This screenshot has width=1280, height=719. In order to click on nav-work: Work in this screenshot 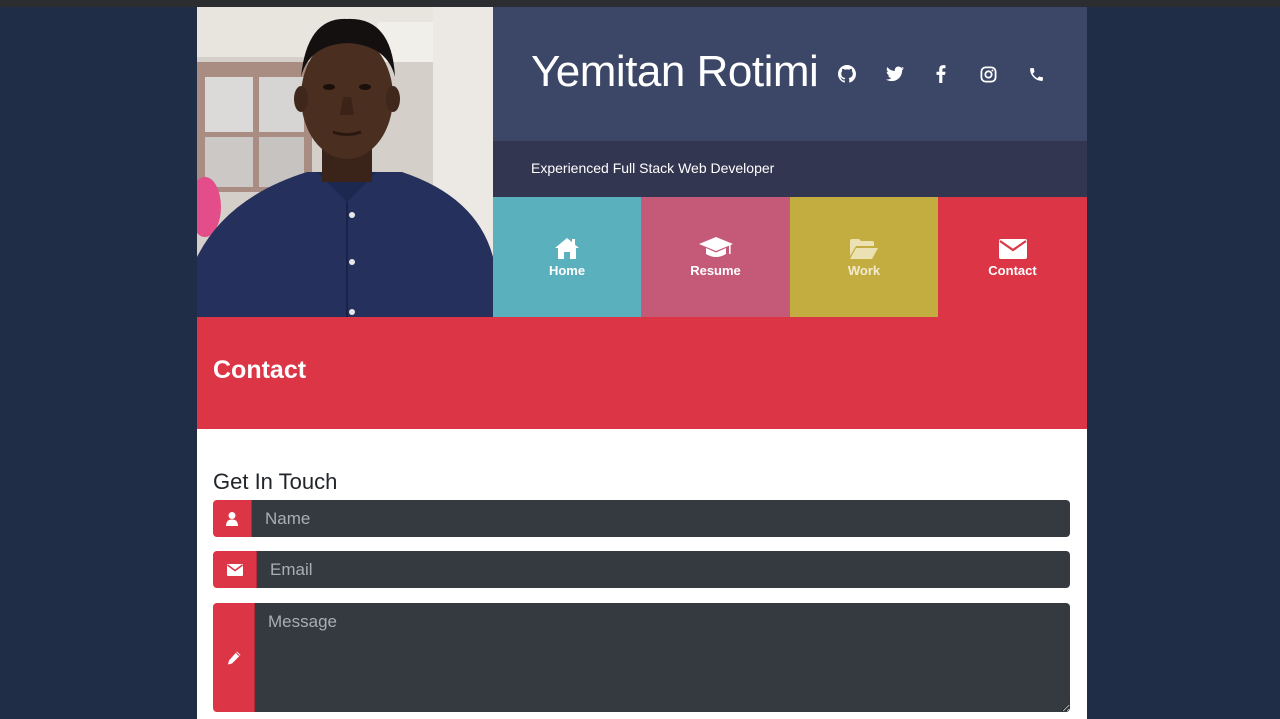, I will do `click(864, 257)`.